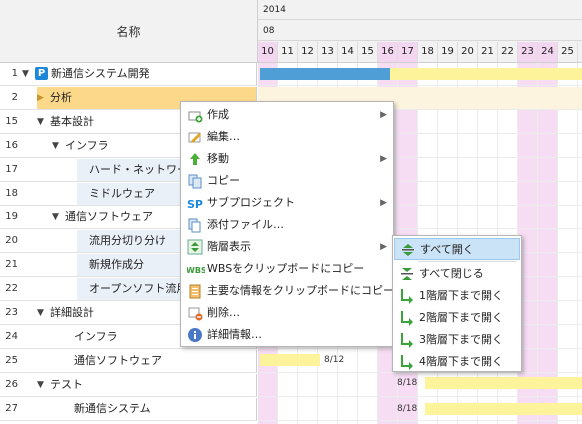 This screenshot has width=582, height=424. Describe the element at coordinates (486, 74) in the screenshot. I see `gantt-bar-project-remaining` at that location.